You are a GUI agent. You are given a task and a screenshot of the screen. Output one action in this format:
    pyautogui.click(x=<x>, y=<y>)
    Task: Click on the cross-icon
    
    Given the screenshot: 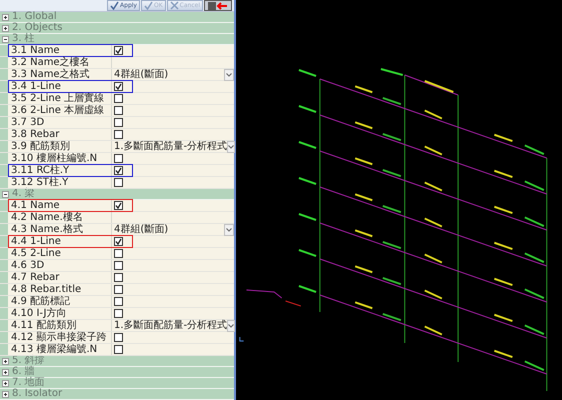 What is the action you would take?
    pyautogui.click(x=174, y=5)
    